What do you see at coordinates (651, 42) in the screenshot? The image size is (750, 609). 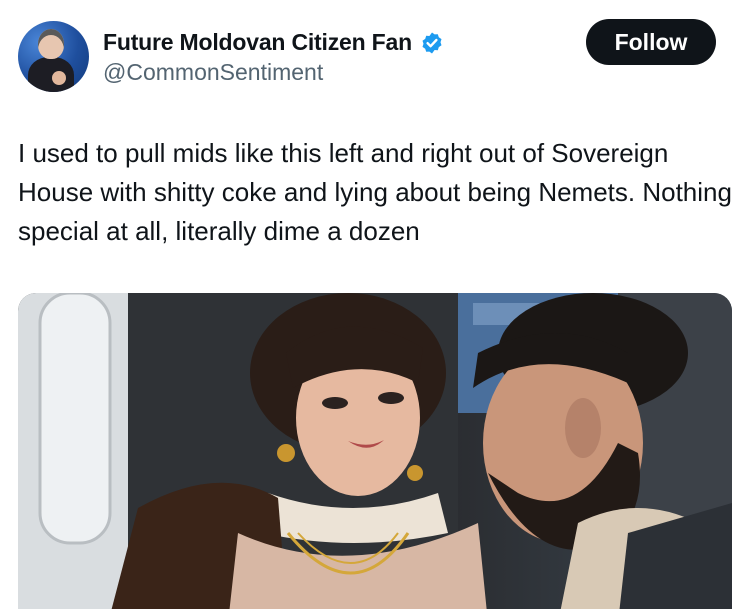 I see `follow-button: Follow` at bounding box center [651, 42].